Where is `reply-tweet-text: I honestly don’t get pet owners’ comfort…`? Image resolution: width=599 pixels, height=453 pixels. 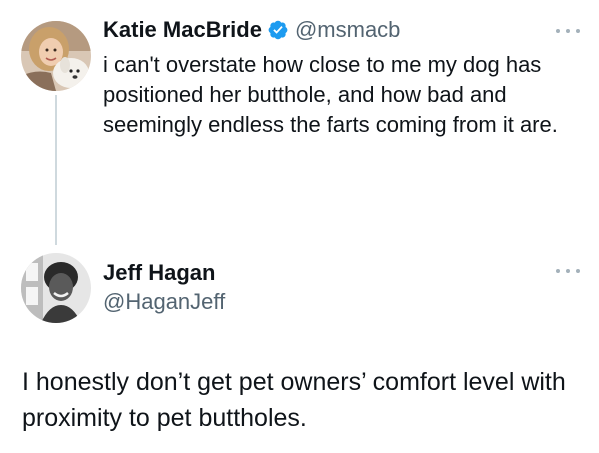 reply-tweet-text: I honestly don’t get pet owners’ comfort… is located at coordinates (294, 400).